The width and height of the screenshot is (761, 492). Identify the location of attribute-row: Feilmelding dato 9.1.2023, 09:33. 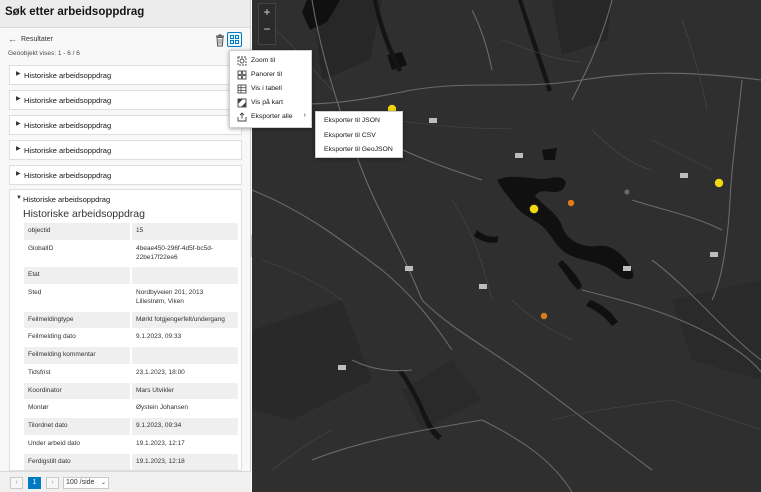
(131, 338).